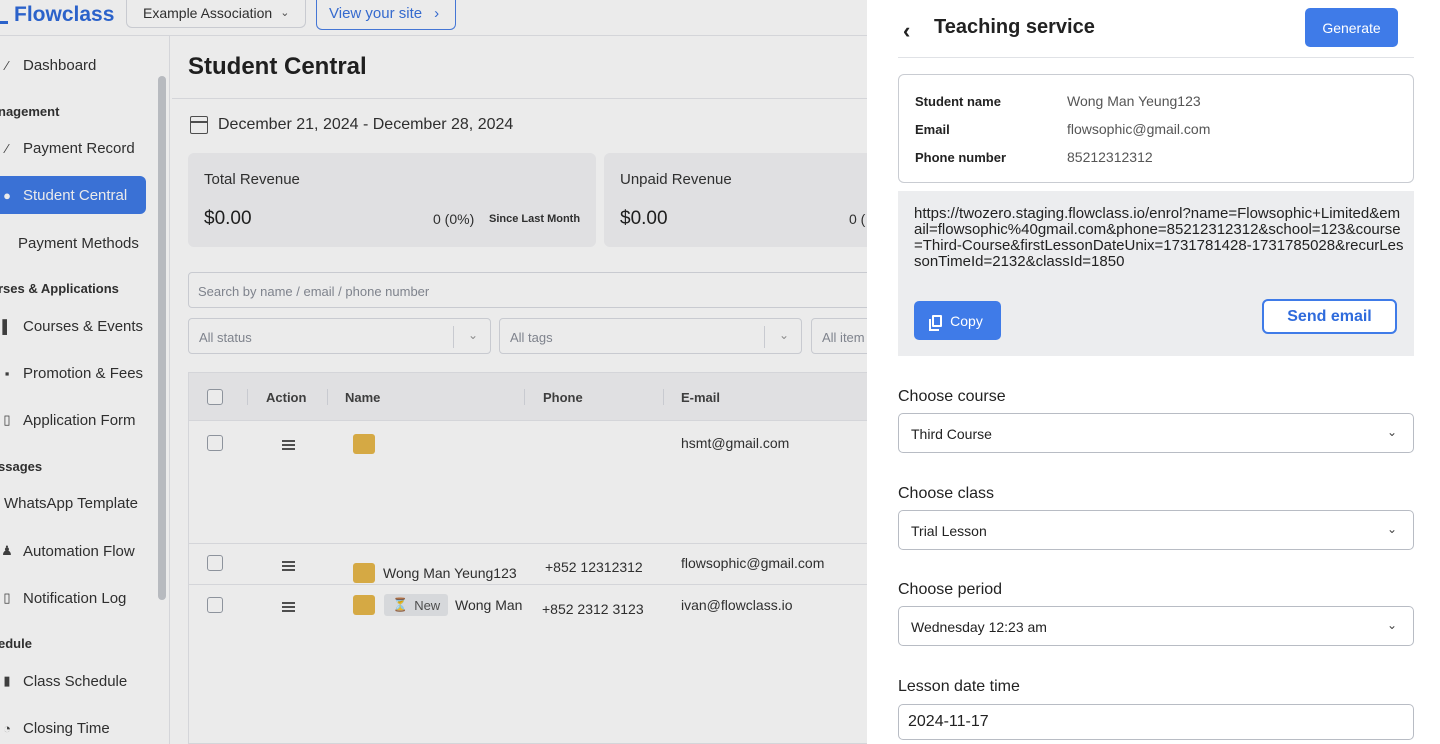 This screenshot has height=744, width=1440. What do you see at coordinates (958, 101) in the screenshot?
I see `student-name-label: Student name` at bounding box center [958, 101].